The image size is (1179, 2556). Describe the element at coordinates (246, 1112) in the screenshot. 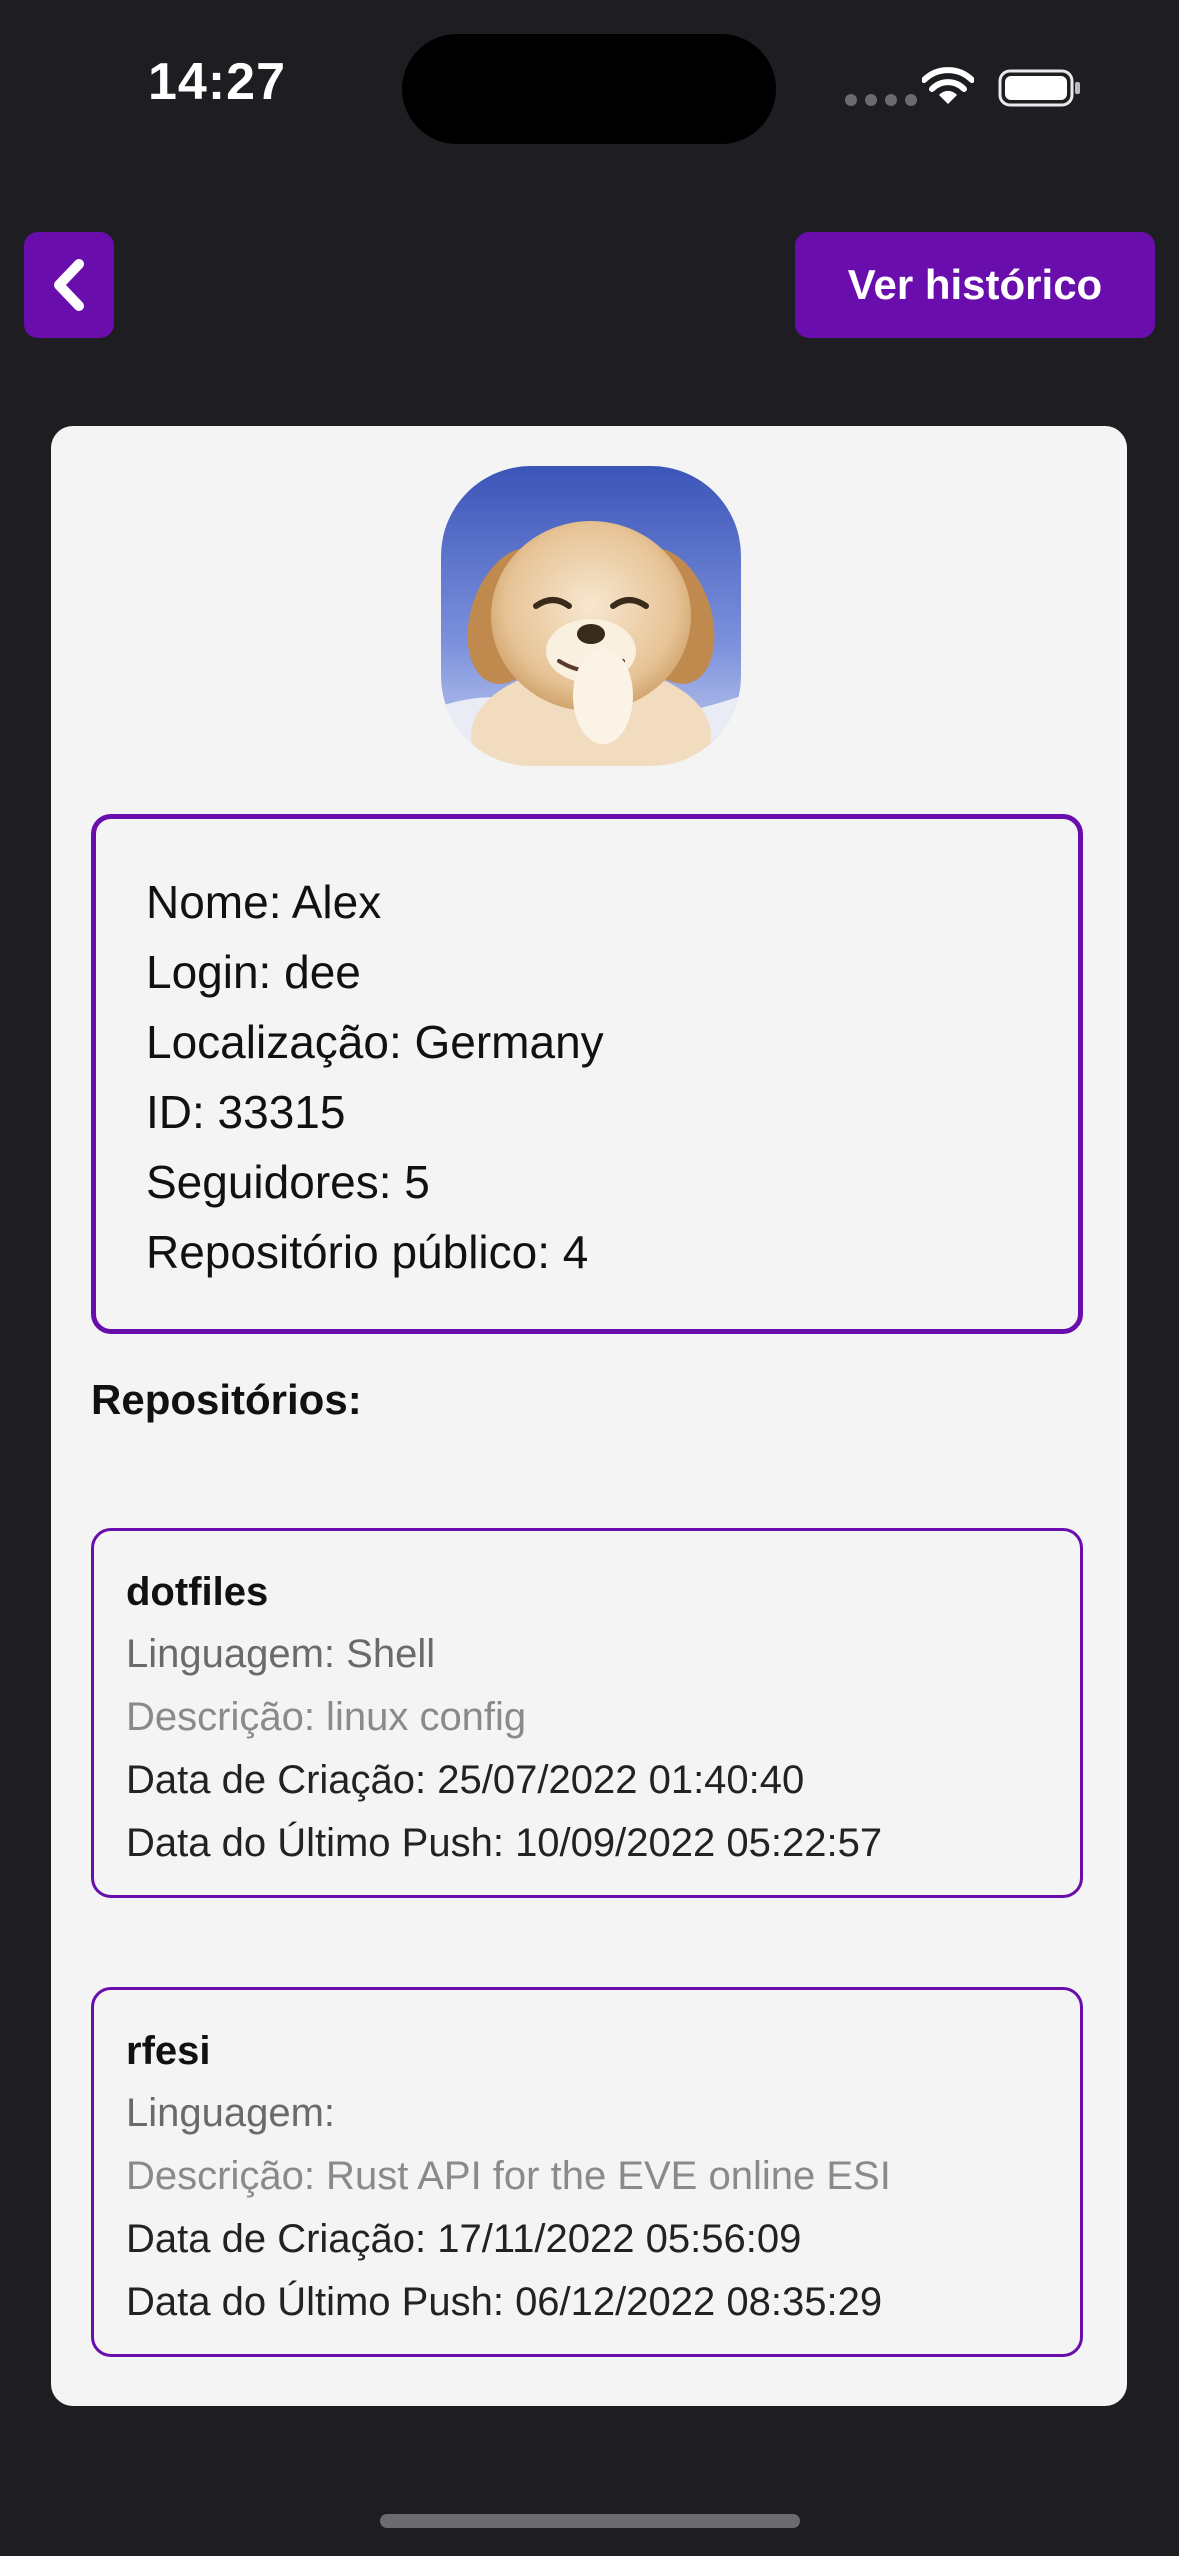

I see `user-id: ID: 33315` at that location.